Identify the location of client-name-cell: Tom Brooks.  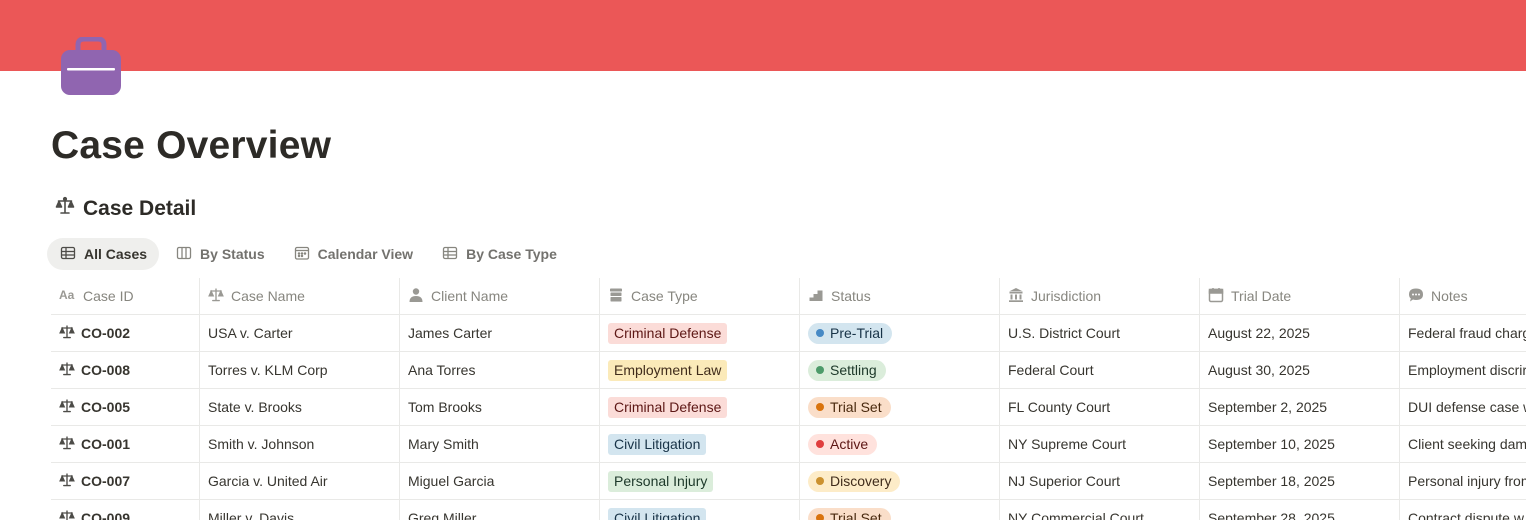
(500, 407).